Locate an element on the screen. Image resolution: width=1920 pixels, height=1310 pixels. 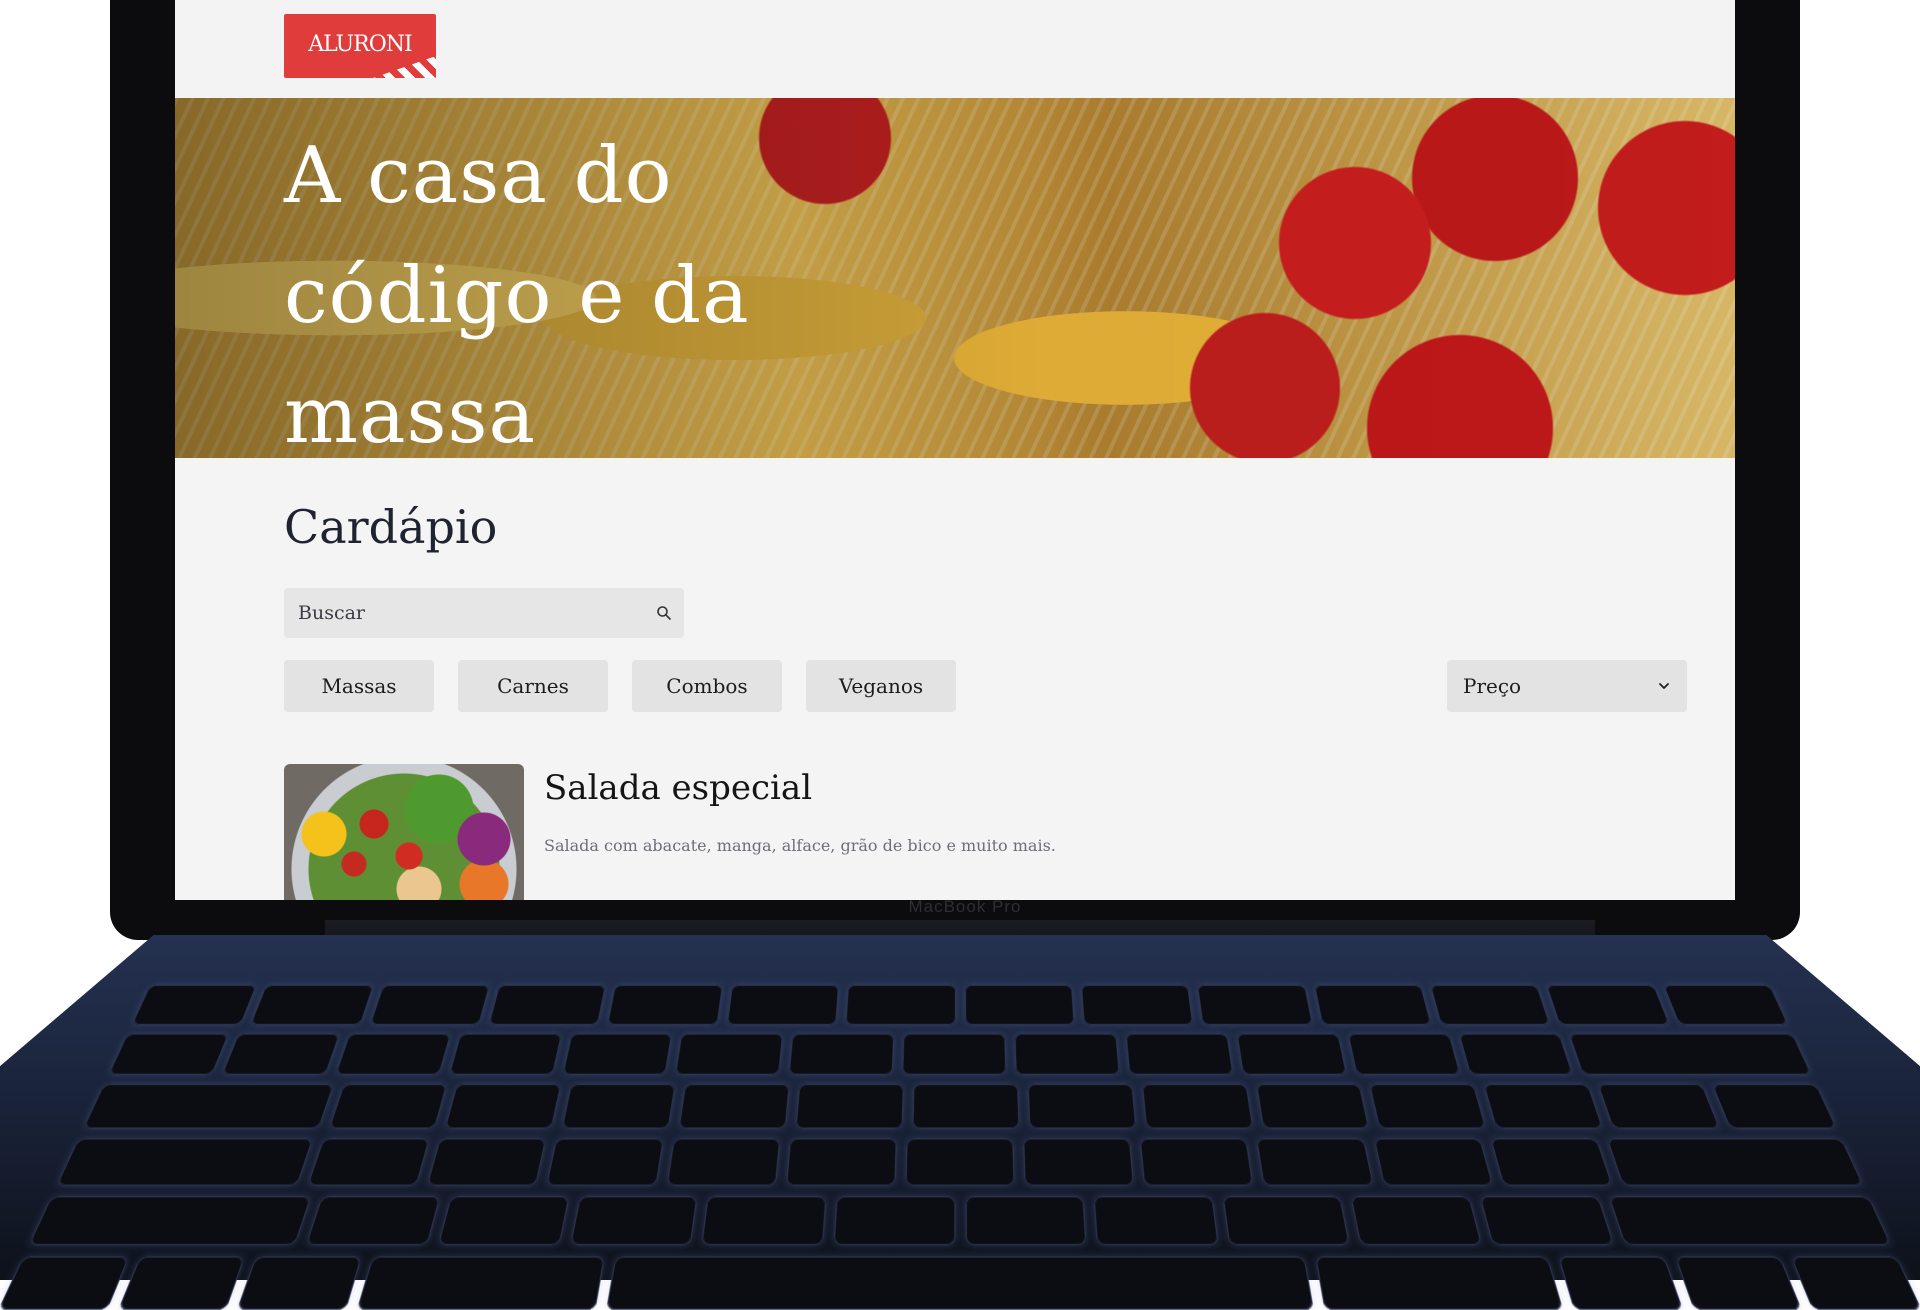
menu-item-image is located at coordinates (404, 832).